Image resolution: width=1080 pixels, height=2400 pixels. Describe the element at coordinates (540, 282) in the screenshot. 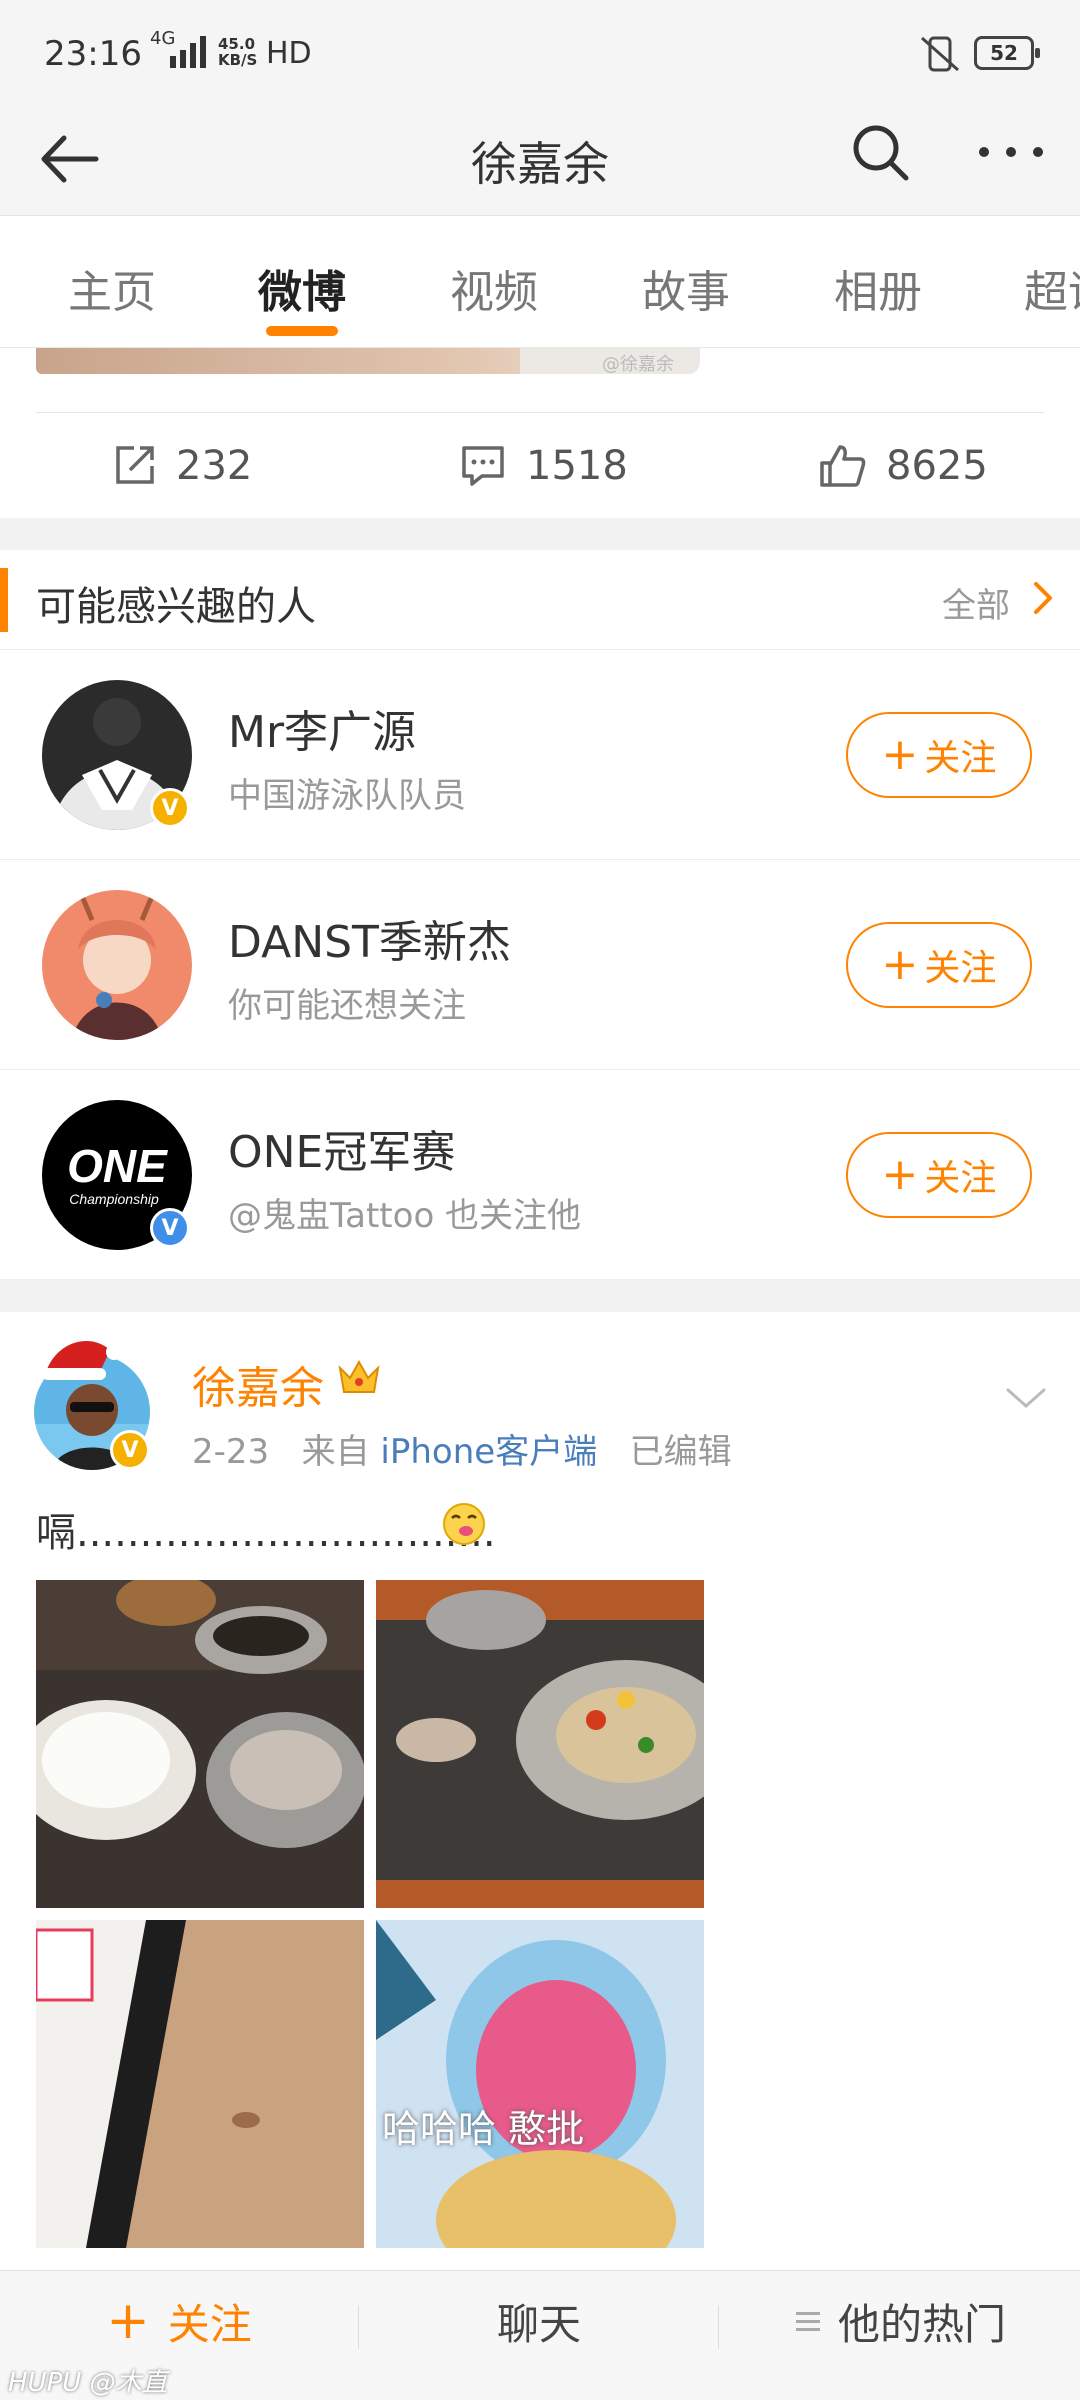

I see `profile-tabs: 主页 微博 视频 故事 相册 超话` at that location.